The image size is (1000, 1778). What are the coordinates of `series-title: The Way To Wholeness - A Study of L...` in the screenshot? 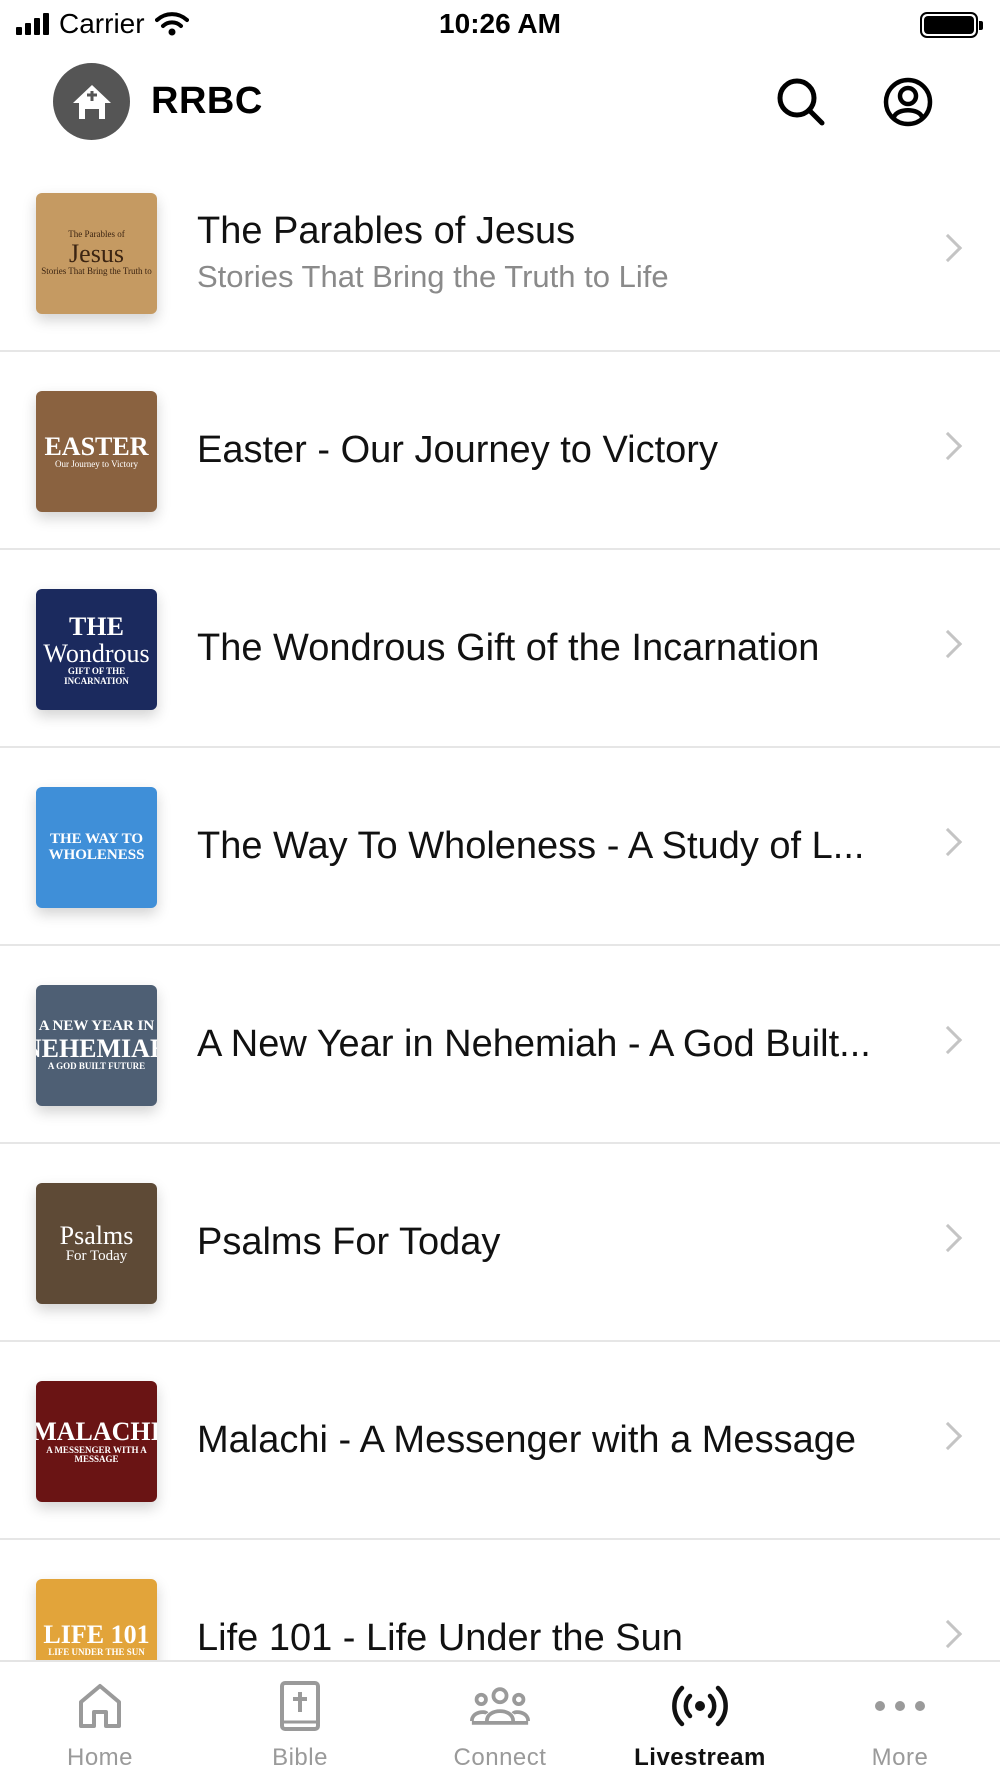 It's located at (531, 845).